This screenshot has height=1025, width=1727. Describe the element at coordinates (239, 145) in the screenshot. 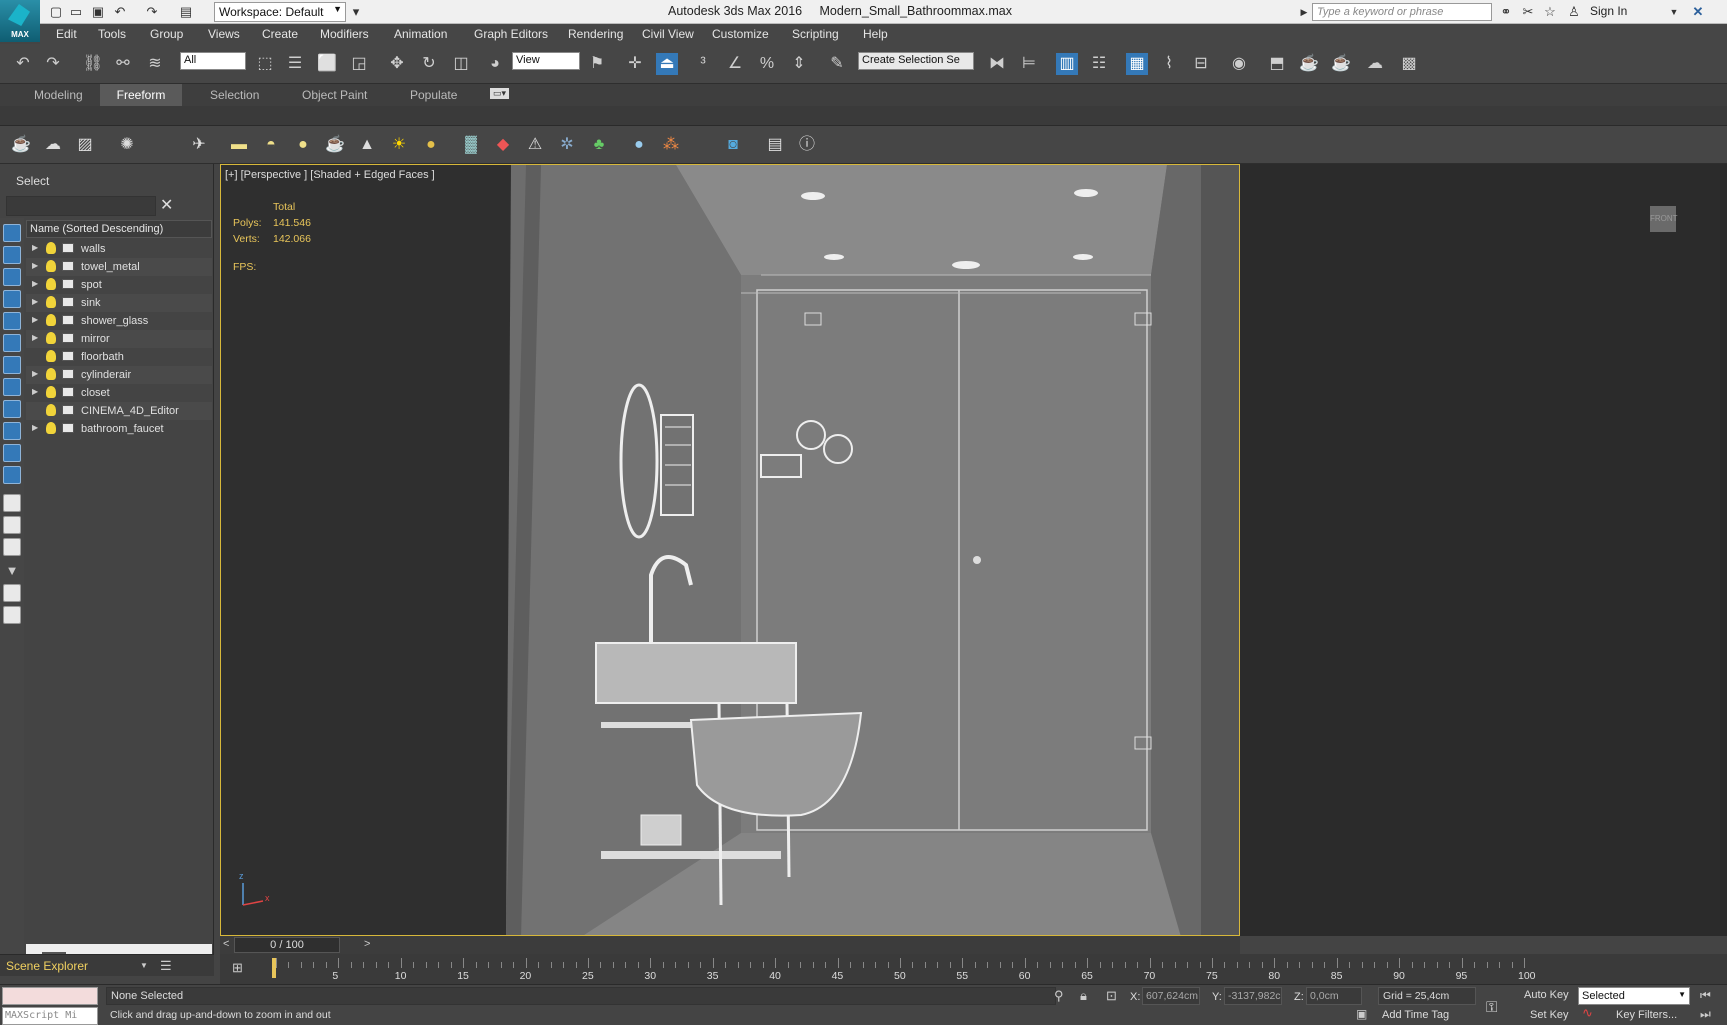

I see `plane-light-icon: ▬` at that location.